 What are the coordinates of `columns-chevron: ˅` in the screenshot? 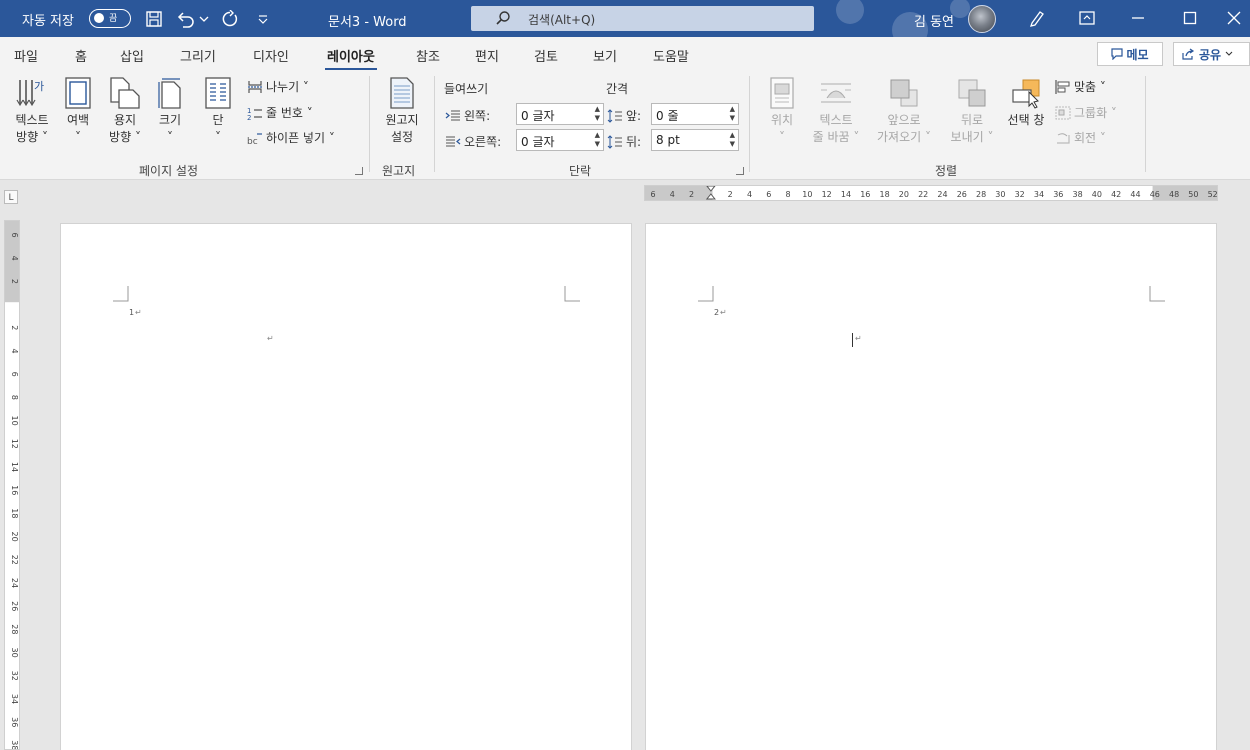 It's located at (218, 137).